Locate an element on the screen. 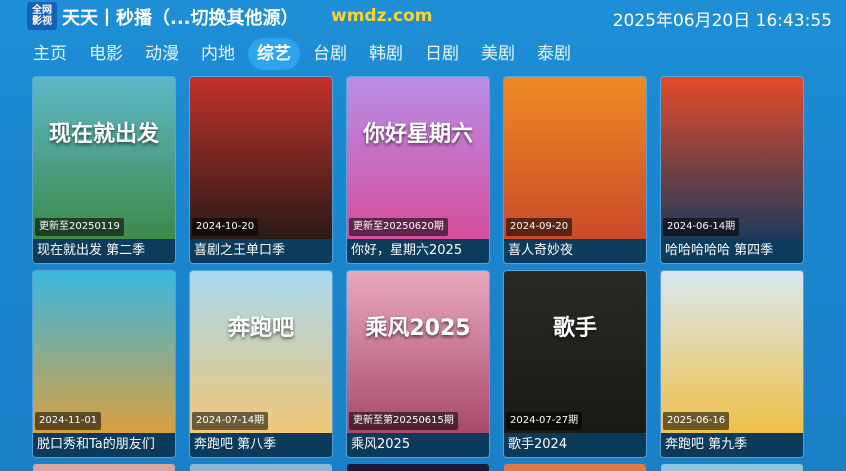 Image resolution: width=846 pixels, height=471 pixels. show-title: 喜剧之王单口季 is located at coordinates (261, 251).